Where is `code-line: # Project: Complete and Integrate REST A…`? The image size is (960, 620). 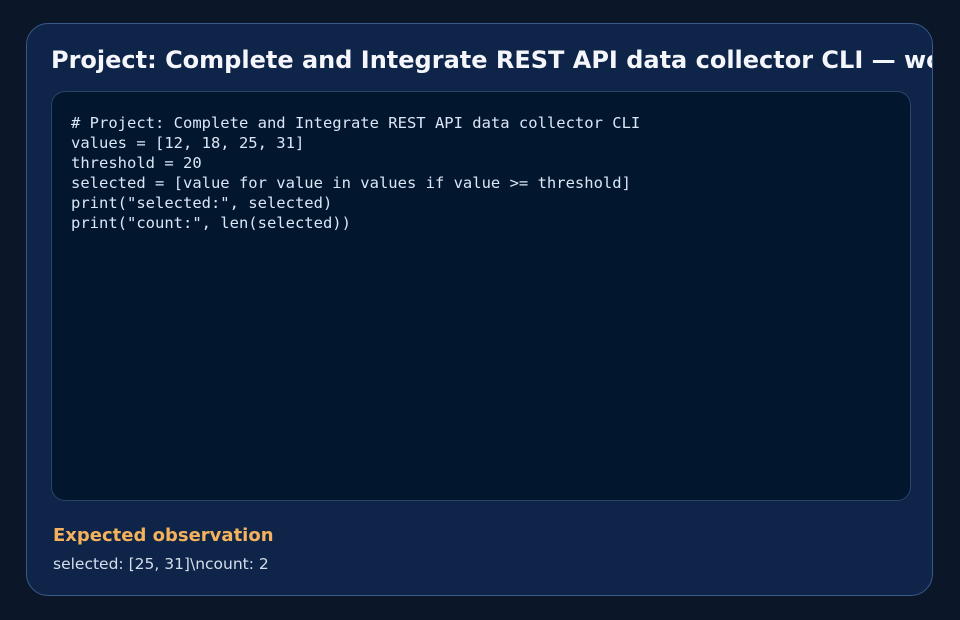
code-line: # Project: Complete and Integrate REST A… is located at coordinates (356, 123).